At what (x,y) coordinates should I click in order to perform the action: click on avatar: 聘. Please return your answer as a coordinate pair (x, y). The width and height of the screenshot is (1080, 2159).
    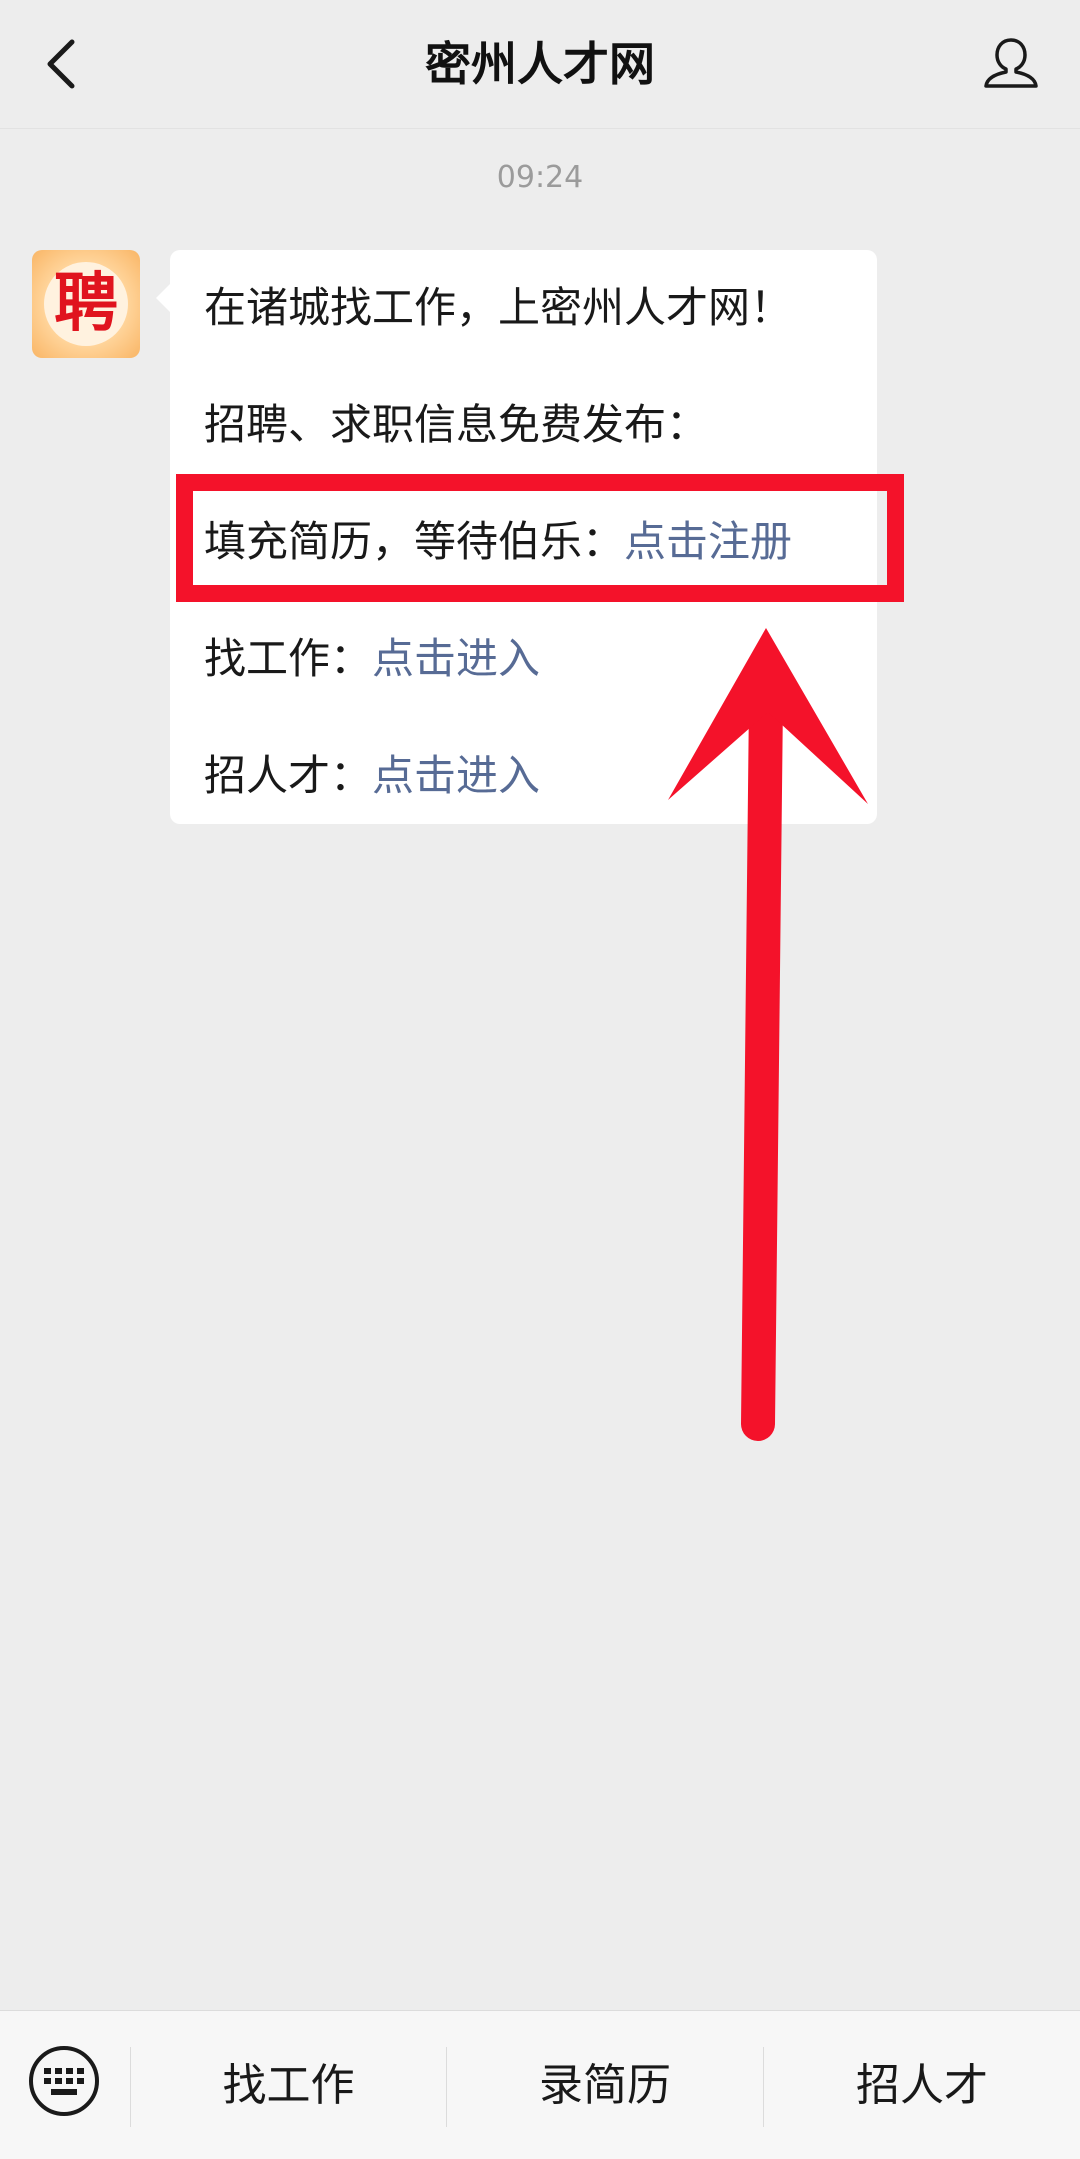
    Looking at the image, I should click on (86, 304).